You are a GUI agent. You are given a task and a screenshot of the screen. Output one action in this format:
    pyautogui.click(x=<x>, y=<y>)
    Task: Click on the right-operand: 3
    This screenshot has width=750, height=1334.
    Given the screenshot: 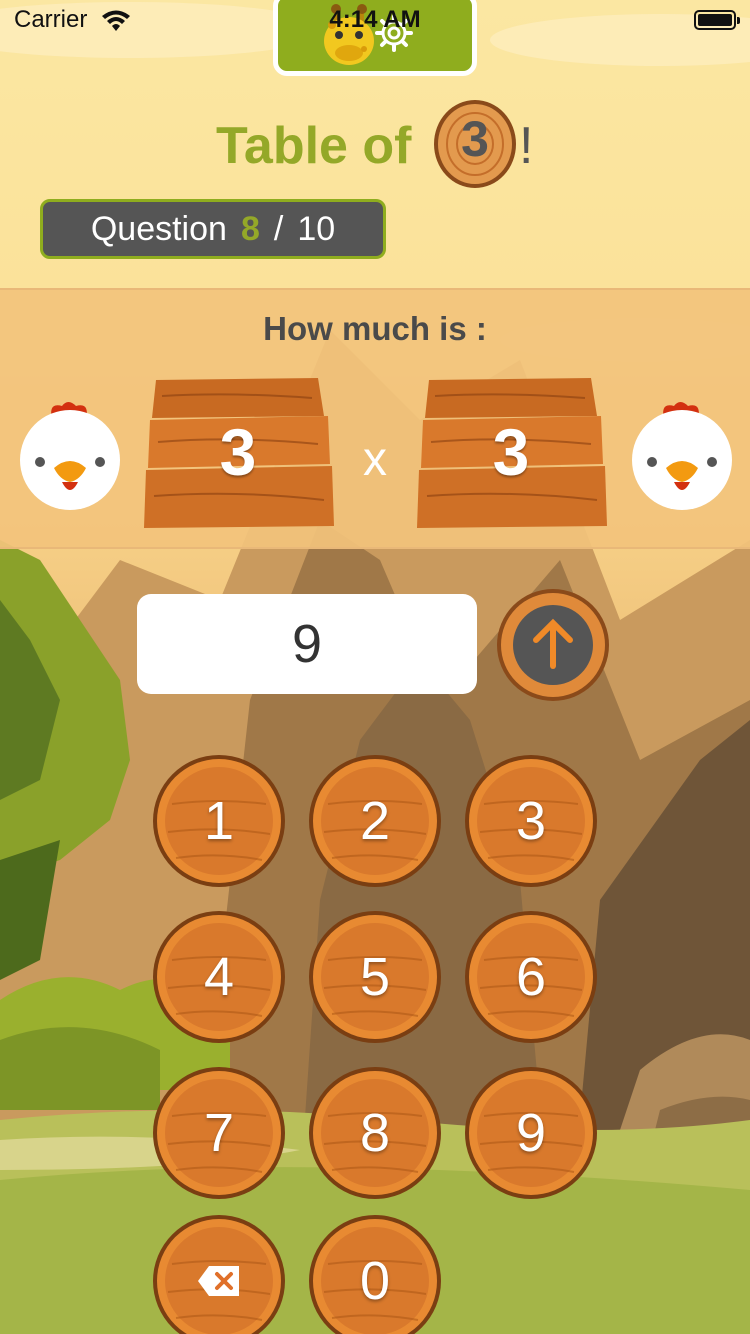 What is the action you would take?
    pyautogui.click(x=511, y=452)
    